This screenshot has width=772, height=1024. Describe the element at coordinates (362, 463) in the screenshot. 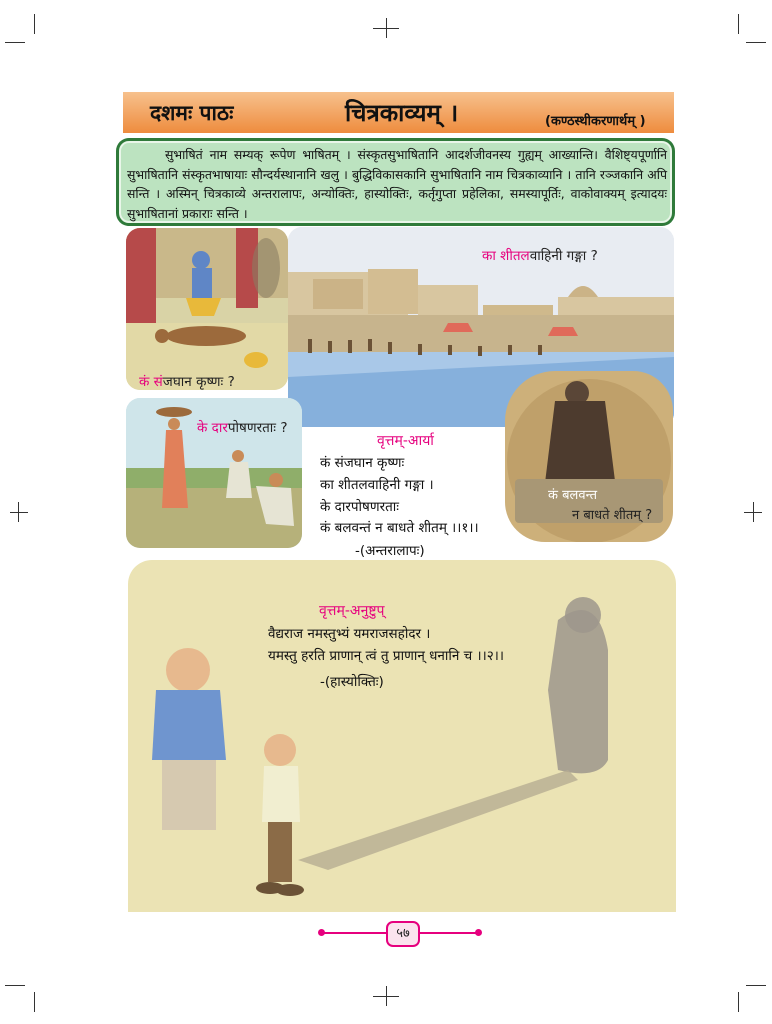

I see `verse1-line: कं संजघान कृष्णः` at that location.